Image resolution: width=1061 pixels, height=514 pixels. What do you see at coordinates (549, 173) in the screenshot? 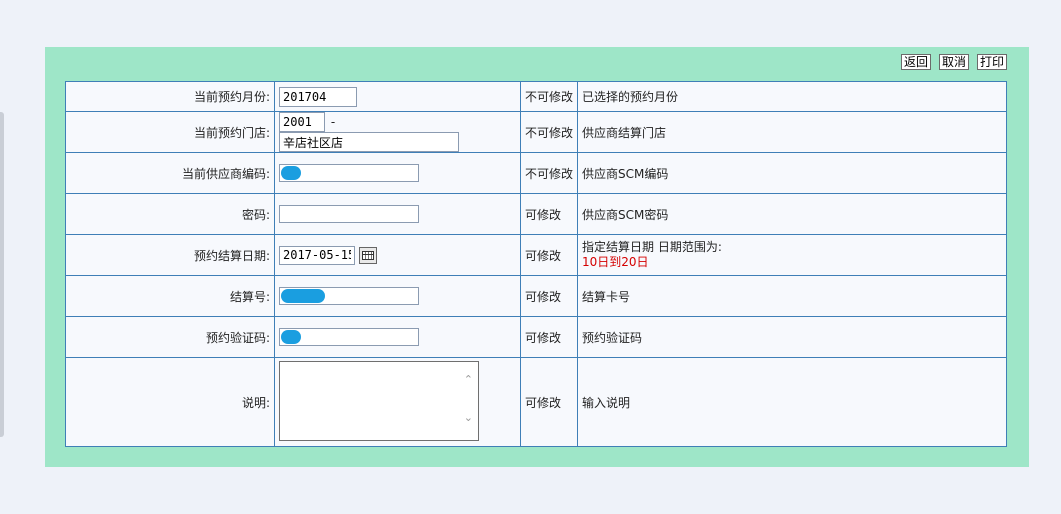
I see `supplier-code-editable: 不可修改` at bounding box center [549, 173].